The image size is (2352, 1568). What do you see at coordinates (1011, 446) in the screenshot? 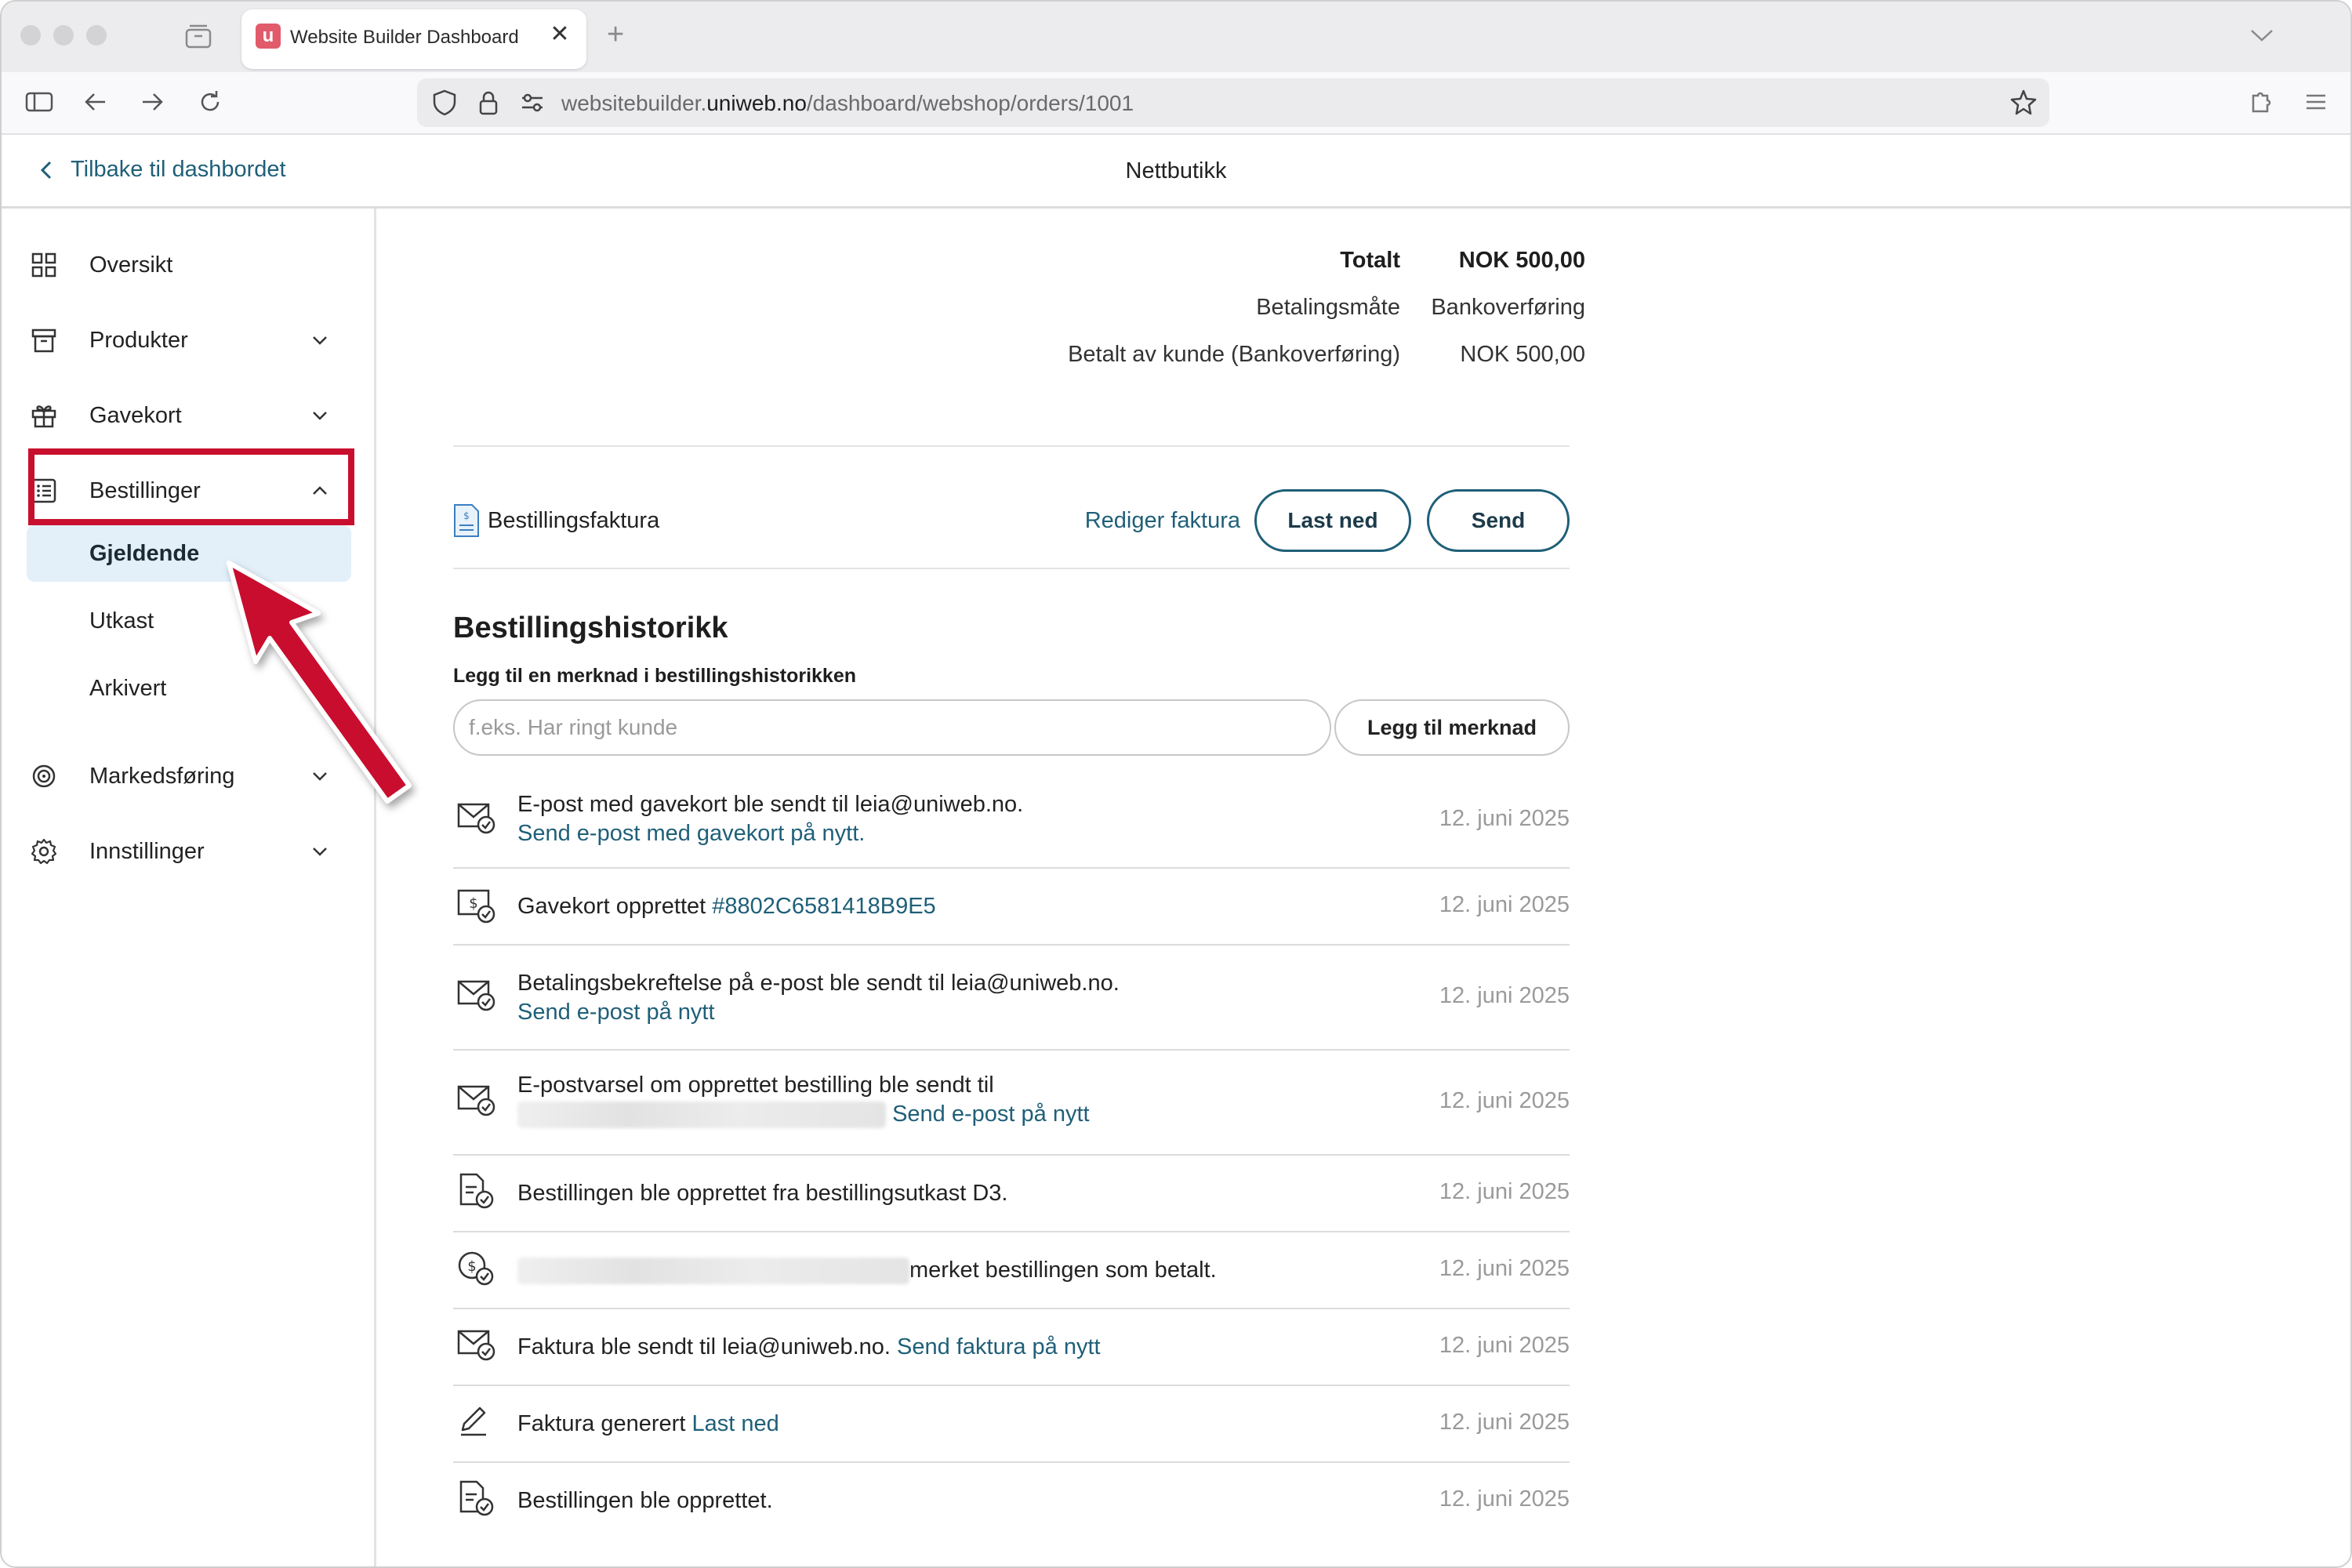
I see `divider` at bounding box center [1011, 446].